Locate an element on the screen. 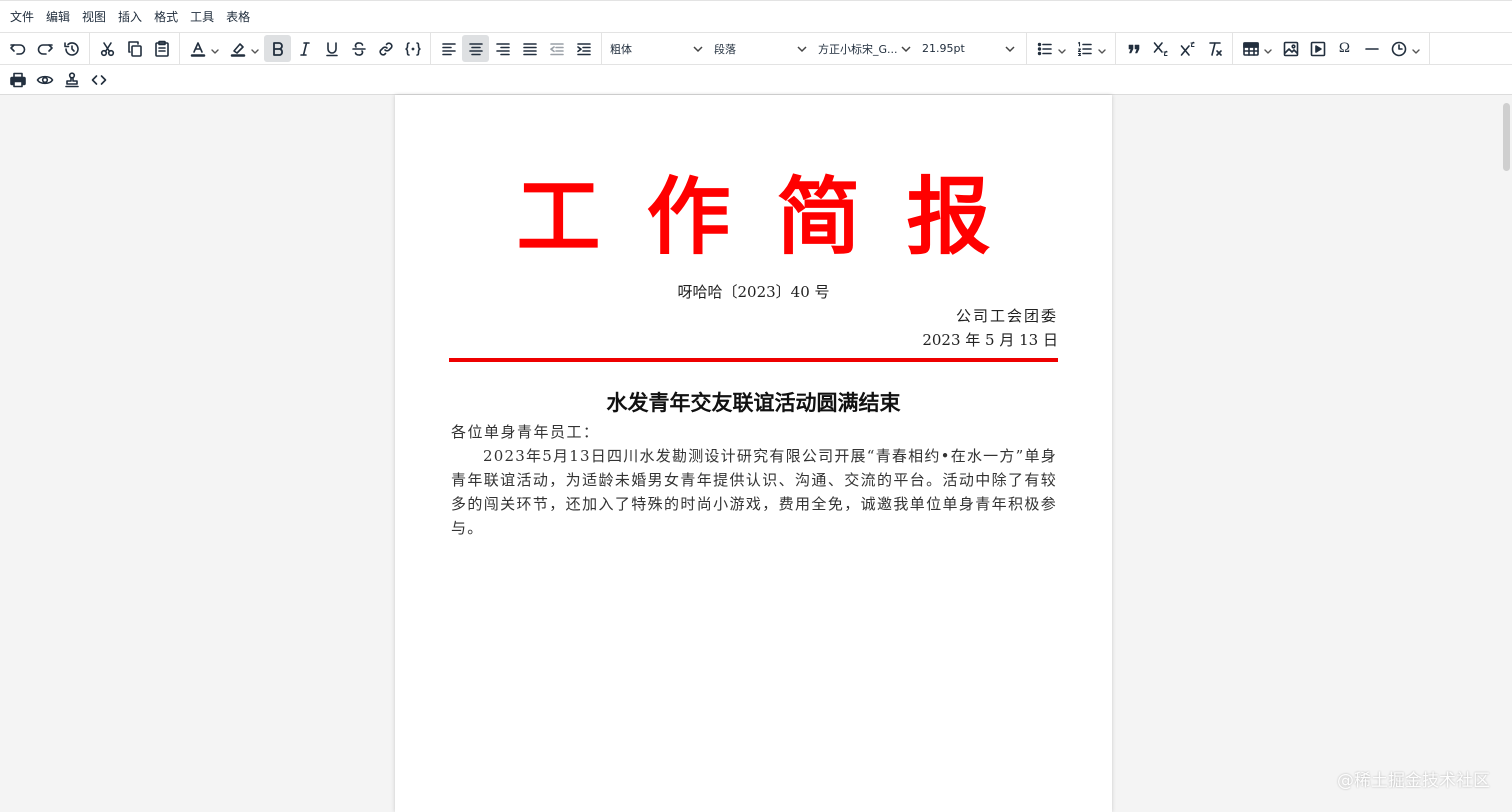 The height and width of the screenshot is (812, 1512). horizontal-rule-icon is located at coordinates (1371, 48).